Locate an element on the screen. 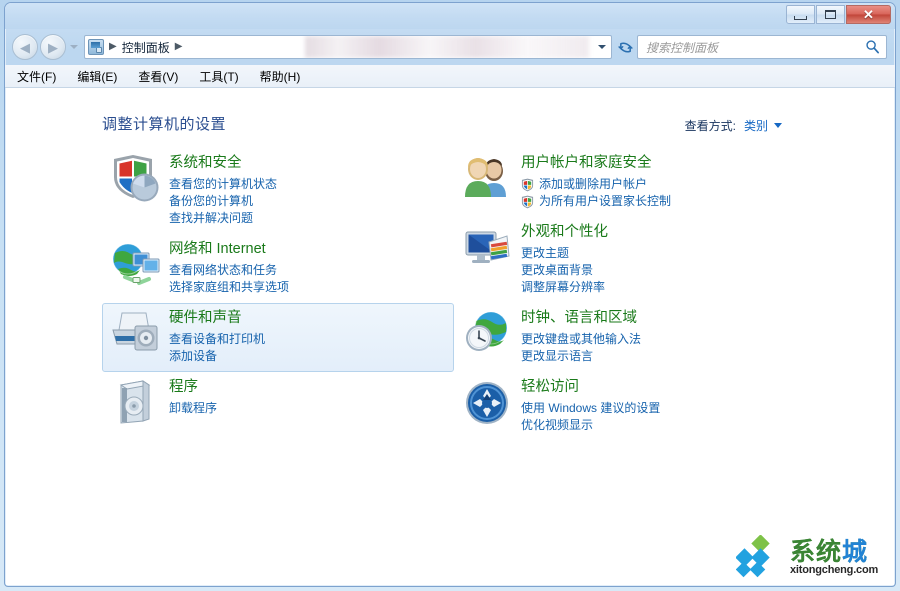 This screenshot has height=591, width=900. maximize-button is located at coordinates (830, 14).